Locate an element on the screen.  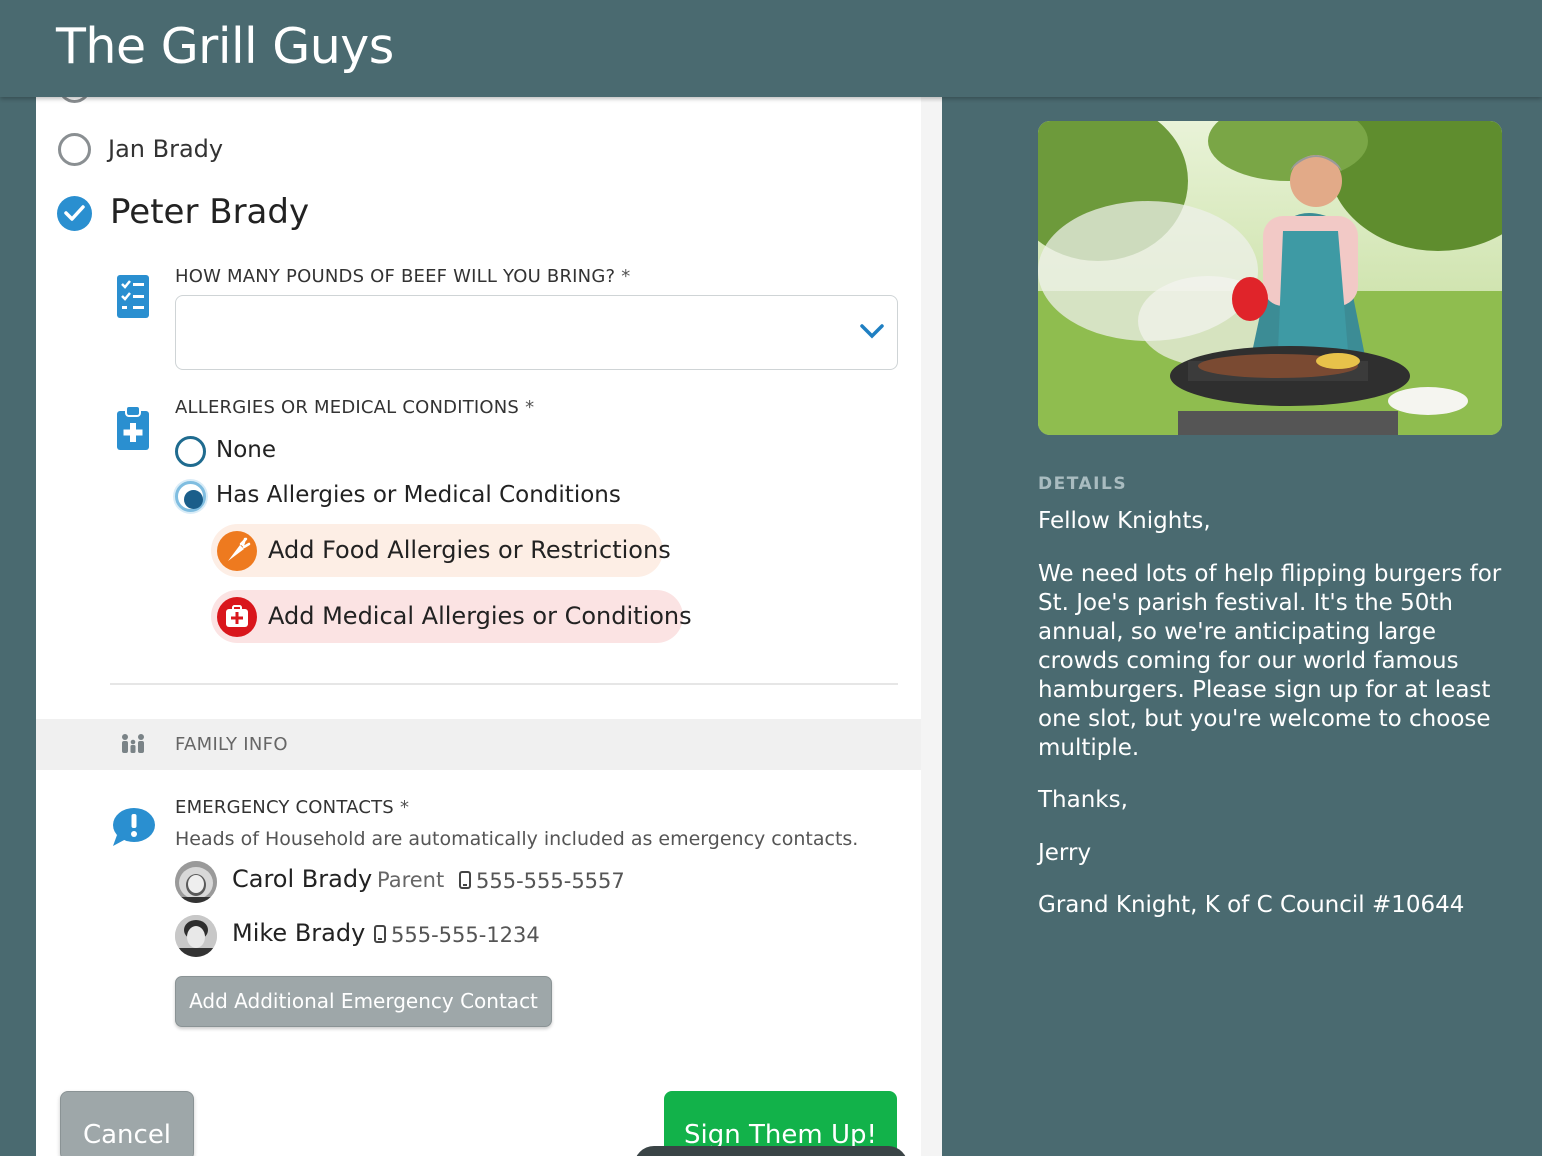
beef-question-label: HOW MANY POUNDS OF BEEF WILL YOU BRING? * is located at coordinates (402, 276).